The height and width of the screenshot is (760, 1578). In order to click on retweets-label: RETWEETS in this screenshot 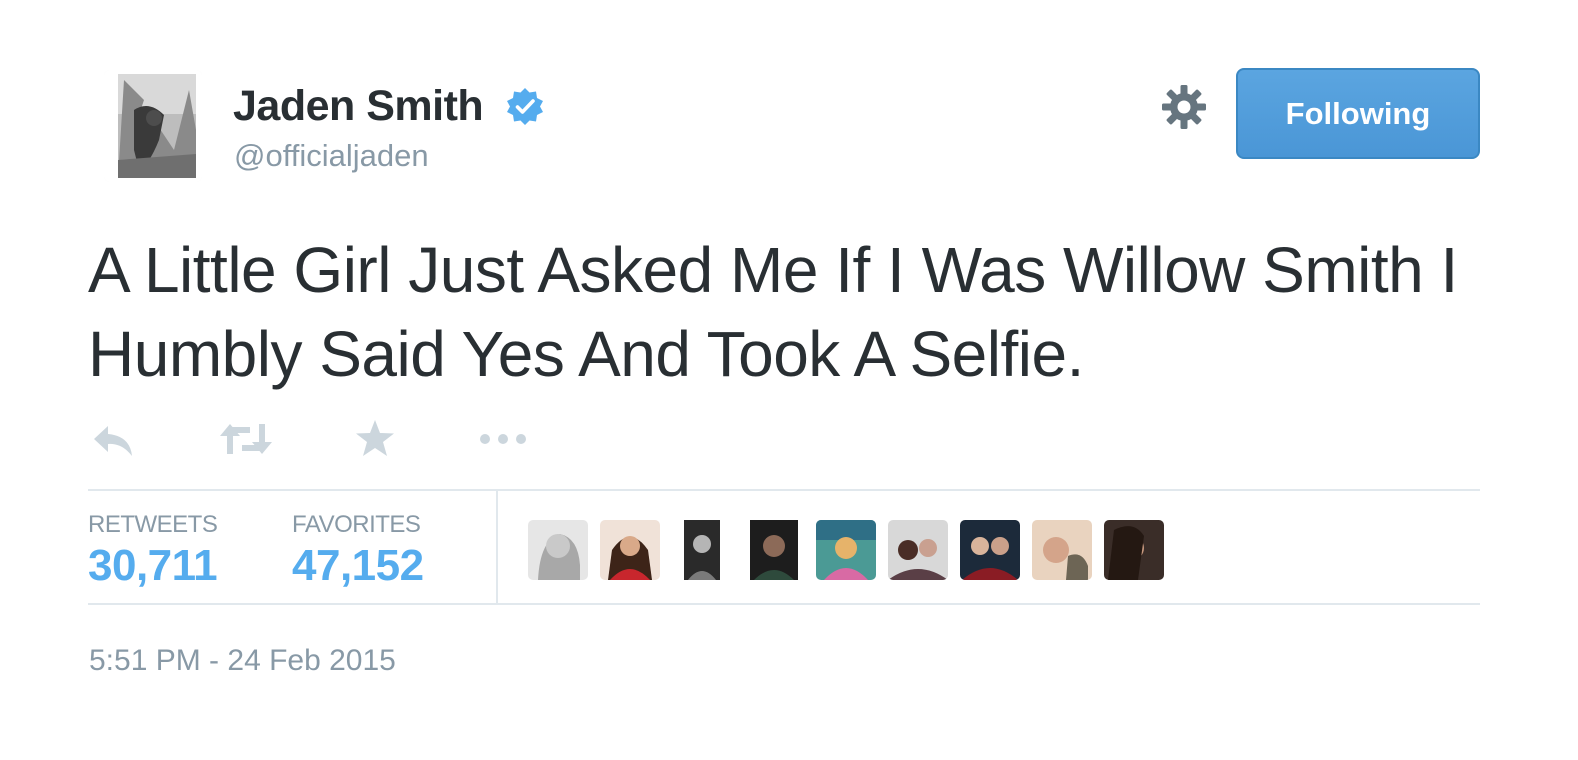, I will do `click(153, 524)`.